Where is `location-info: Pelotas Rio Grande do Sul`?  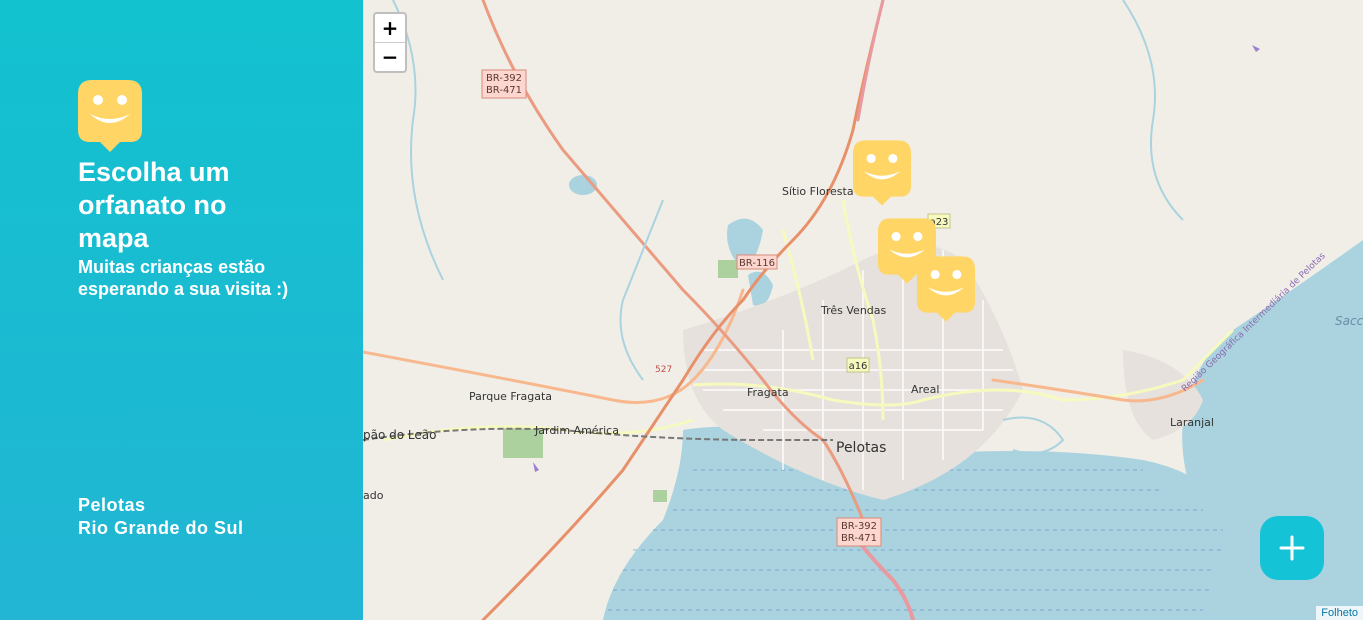
location-info: Pelotas Rio Grande do Sul is located at coordinates (161, 517).